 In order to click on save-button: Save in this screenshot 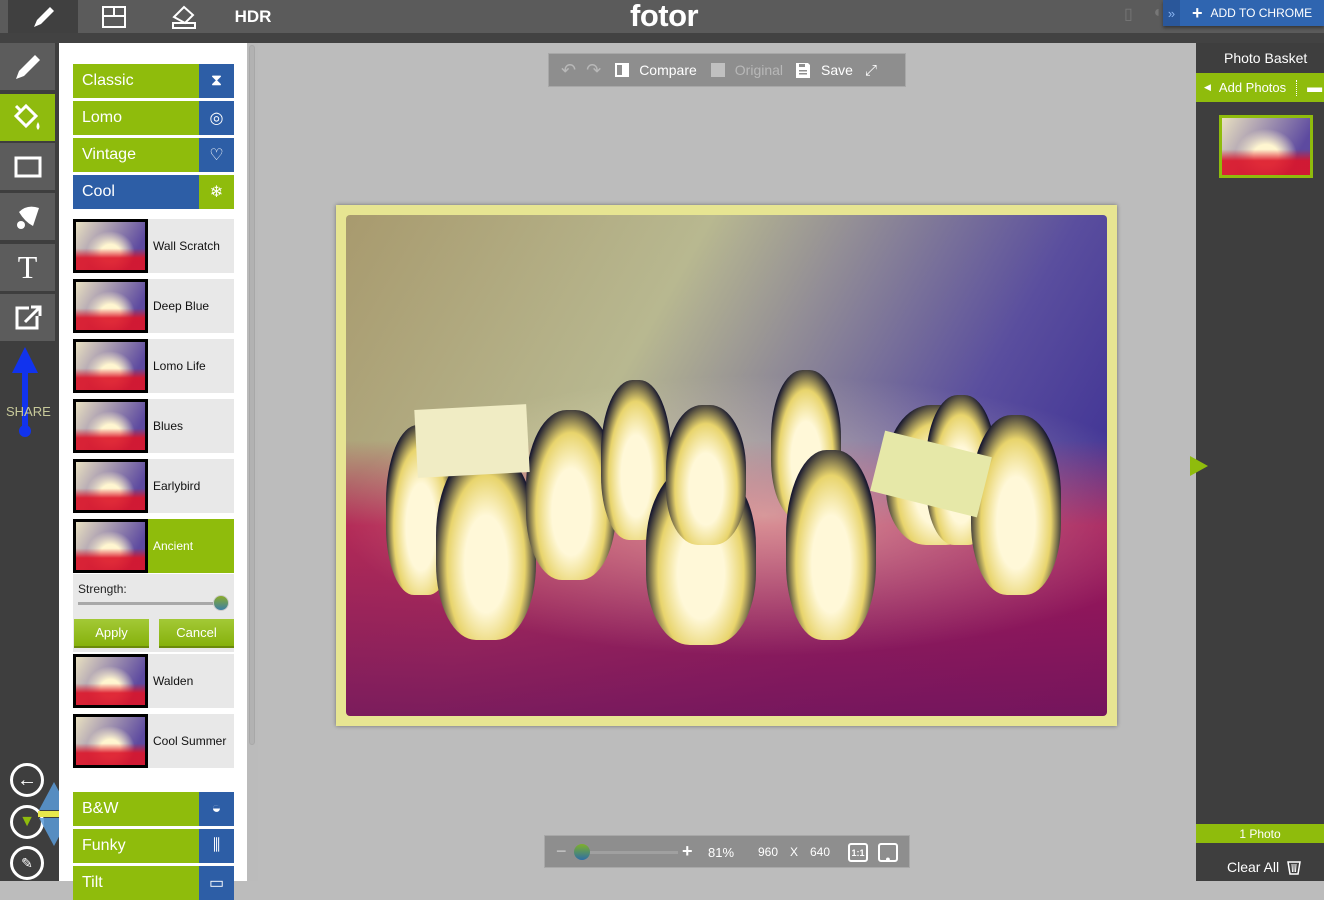, I will do `click(824, 70)`.